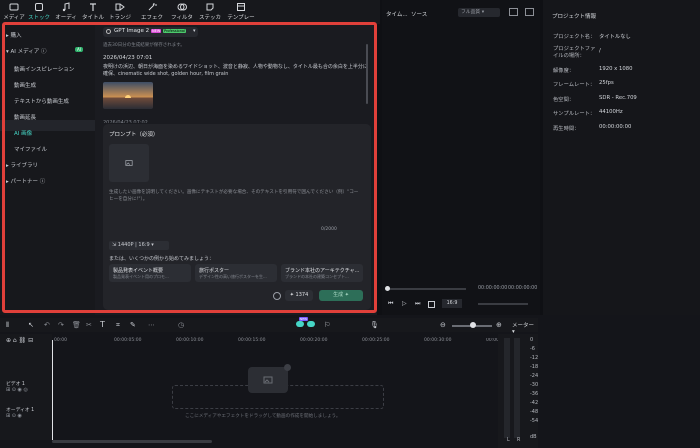  Describe the element at coordinates (76, 325) in the screenshot. I see `delete-icon: 🗑` at that location.